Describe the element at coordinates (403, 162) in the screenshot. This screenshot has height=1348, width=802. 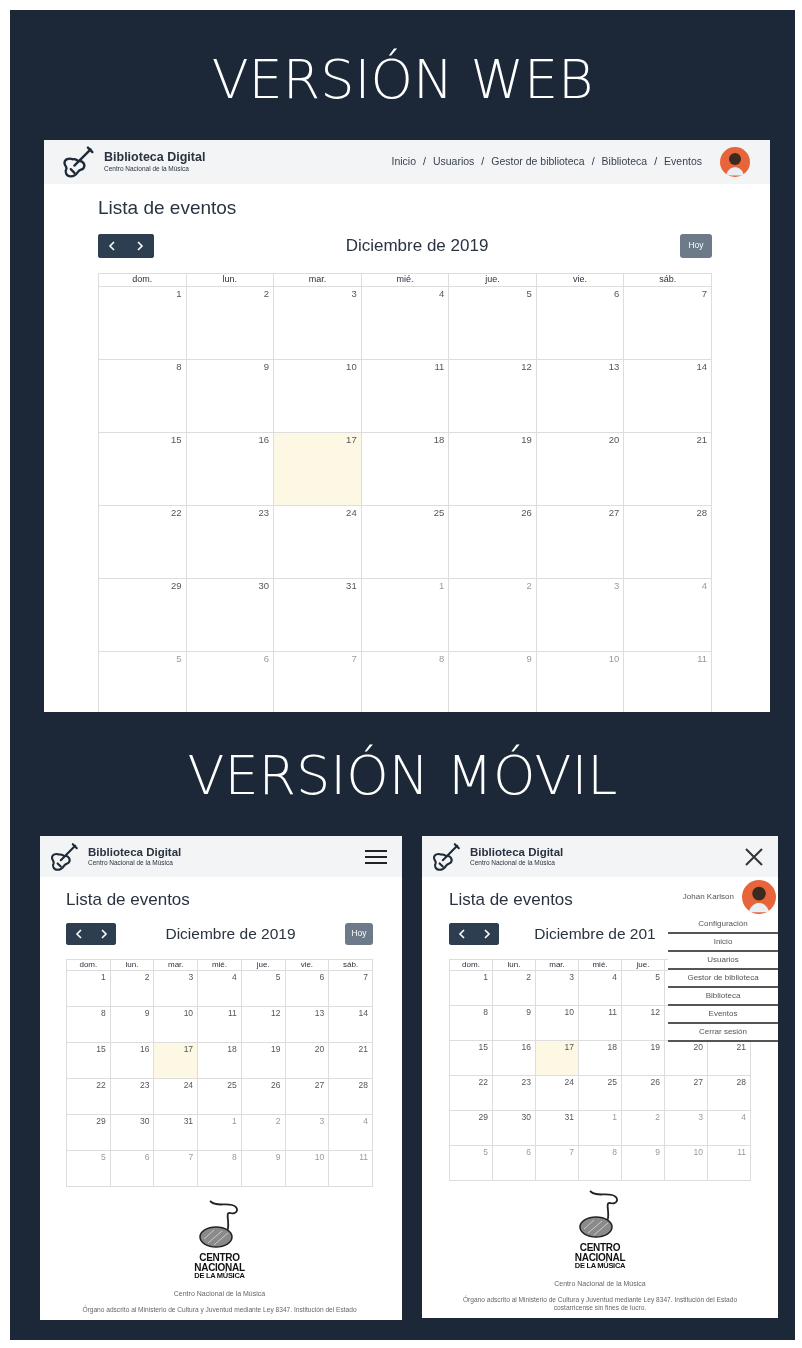
I see `breadcrumb-link: Inicio` at that location.